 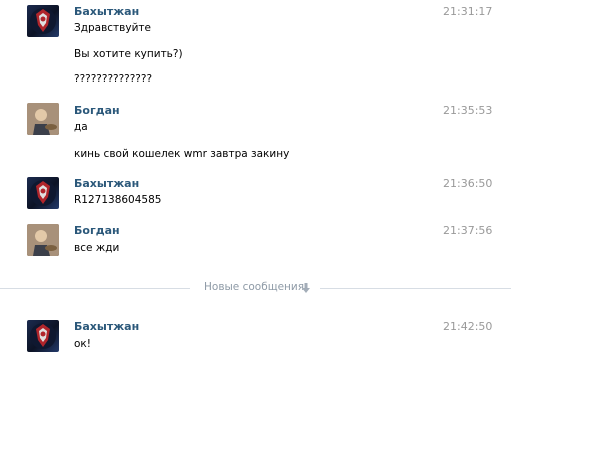 What do you see at coordinates (415, 288) in the screenshot?
I see `divider-line-right` at bounding box center [415, 288].